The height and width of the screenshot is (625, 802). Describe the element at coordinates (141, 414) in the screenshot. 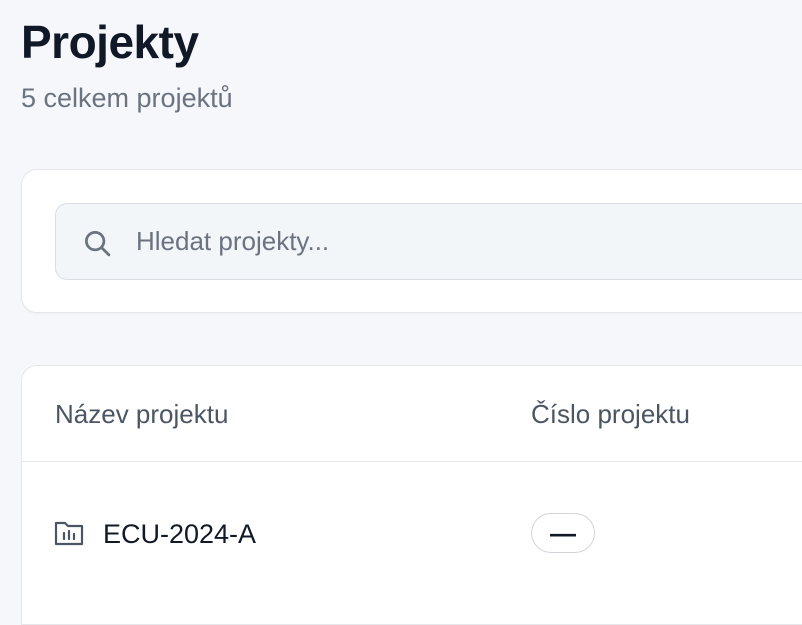

I see `column-header-project-name: Název projektu` at that location.